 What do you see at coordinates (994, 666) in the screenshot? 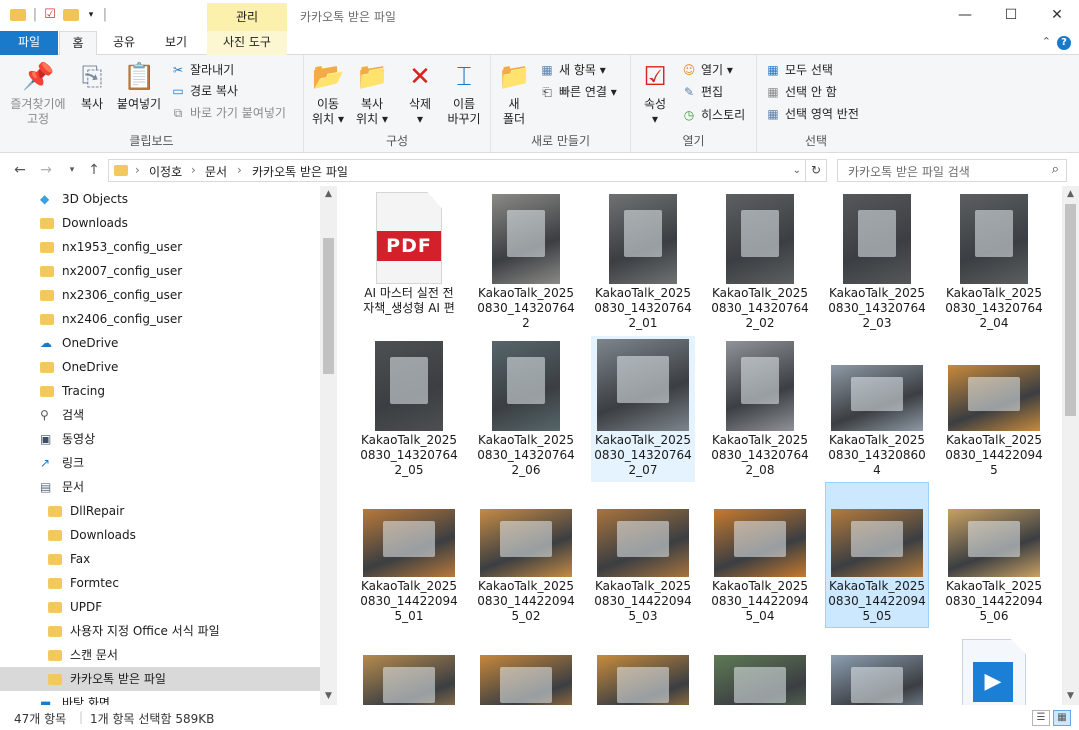
I see `file-tile: ▶` at bounding box center [994, 666].